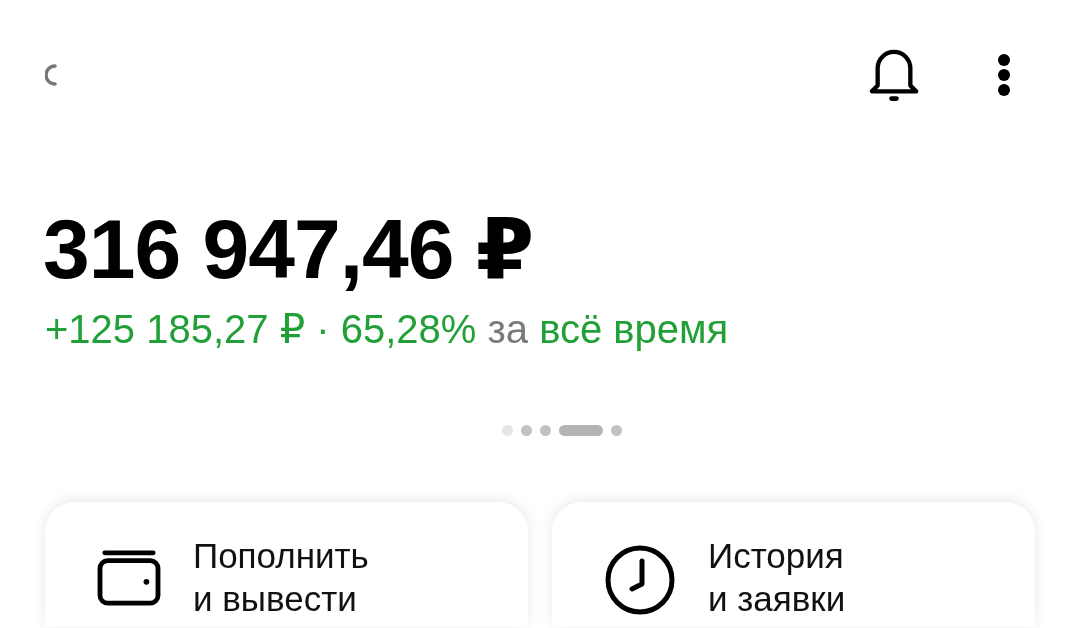  Describe the element at coordinates (777, 578) in the screenshot. I see `action-label: История и заявки` at that location.